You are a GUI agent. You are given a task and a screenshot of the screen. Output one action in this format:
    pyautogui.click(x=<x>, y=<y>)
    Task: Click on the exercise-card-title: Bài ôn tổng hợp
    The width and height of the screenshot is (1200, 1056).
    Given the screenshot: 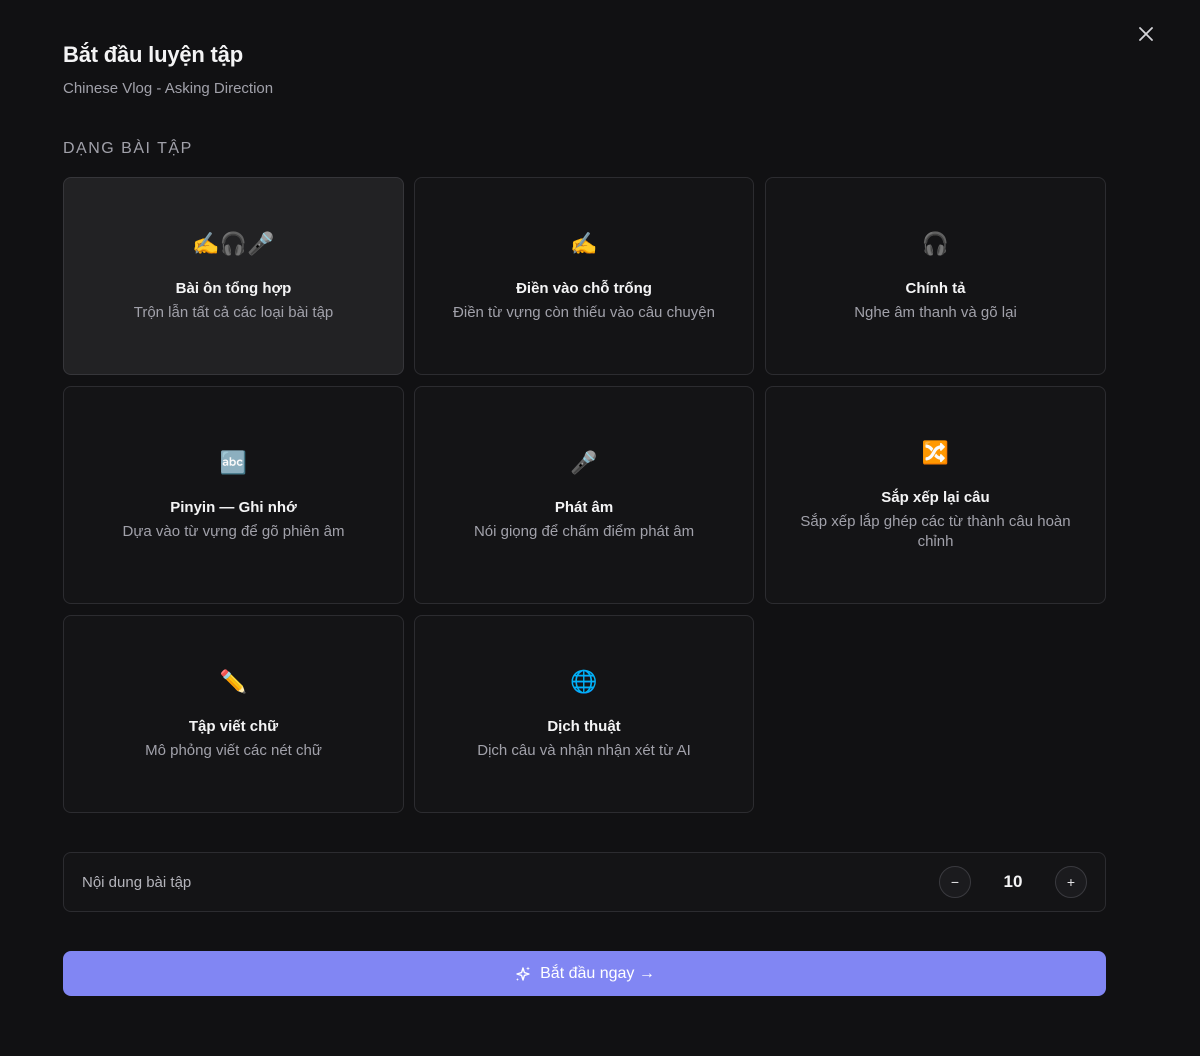 What is the action you would take?
    pyautogui.click(x=233, y=288)
    